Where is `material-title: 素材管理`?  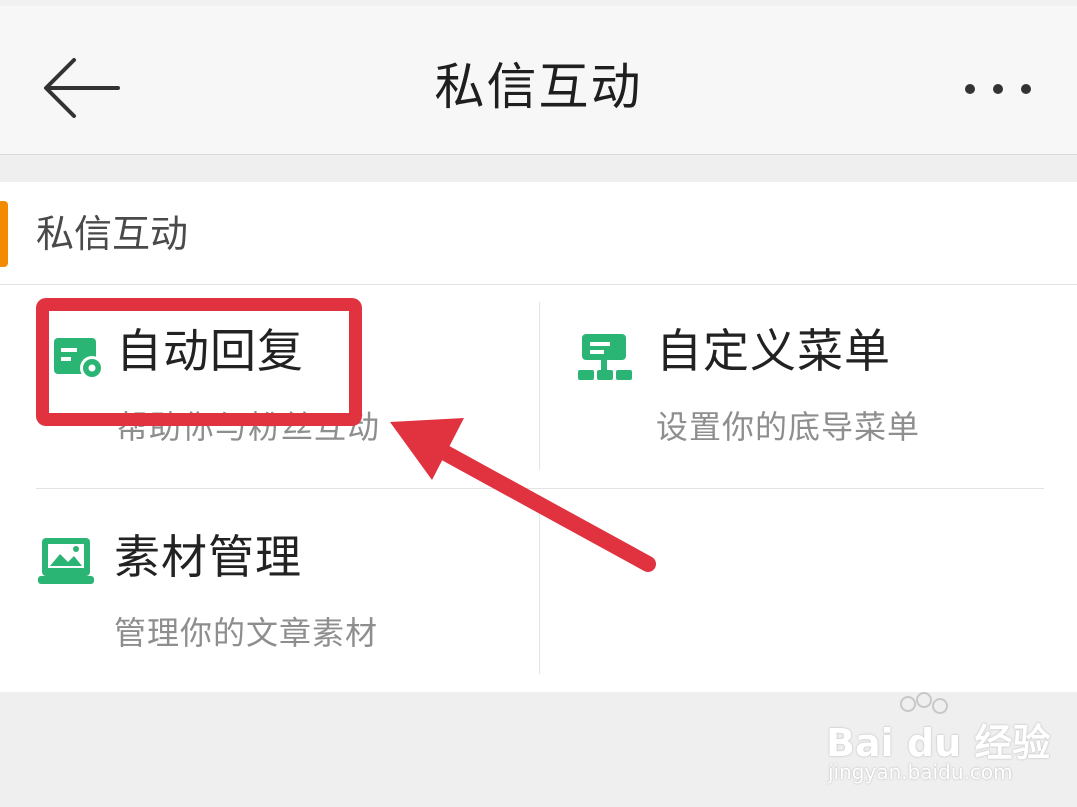 material-title: 素材管理 is located at coordinates (208, 557).